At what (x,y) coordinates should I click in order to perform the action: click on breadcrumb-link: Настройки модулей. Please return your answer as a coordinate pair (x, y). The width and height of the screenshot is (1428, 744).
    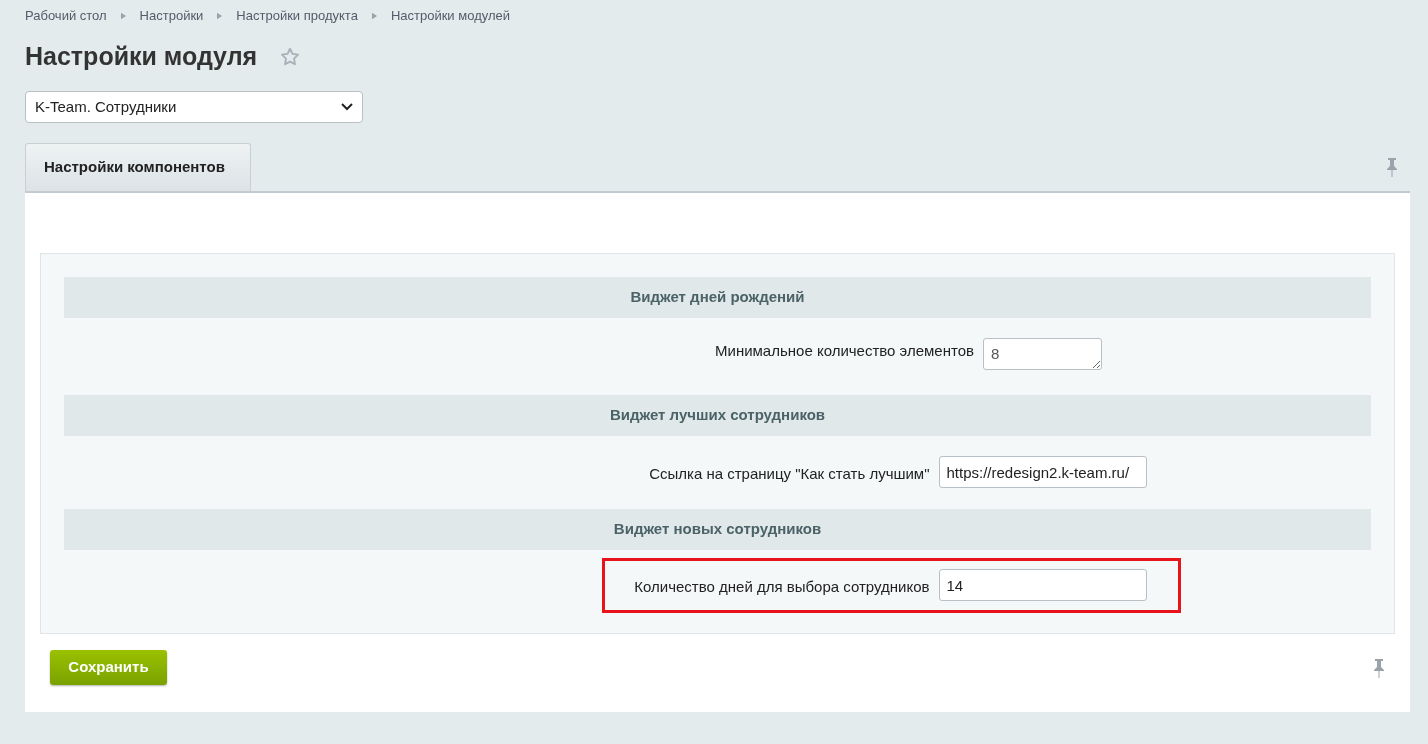
    Looking at the image, I should click on (450, 16).